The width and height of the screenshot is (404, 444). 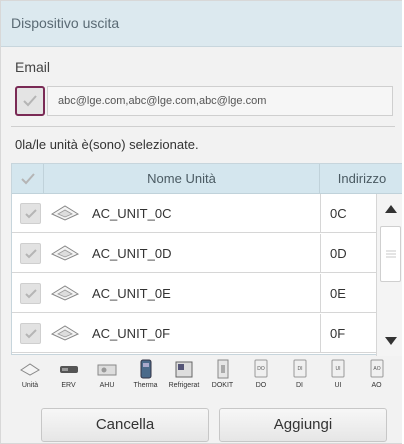 What do you see at coordinates (132, 253) in the screenshot?
I see `unit-name: AC_UNIT_0D` at bounding box center [132, 253].